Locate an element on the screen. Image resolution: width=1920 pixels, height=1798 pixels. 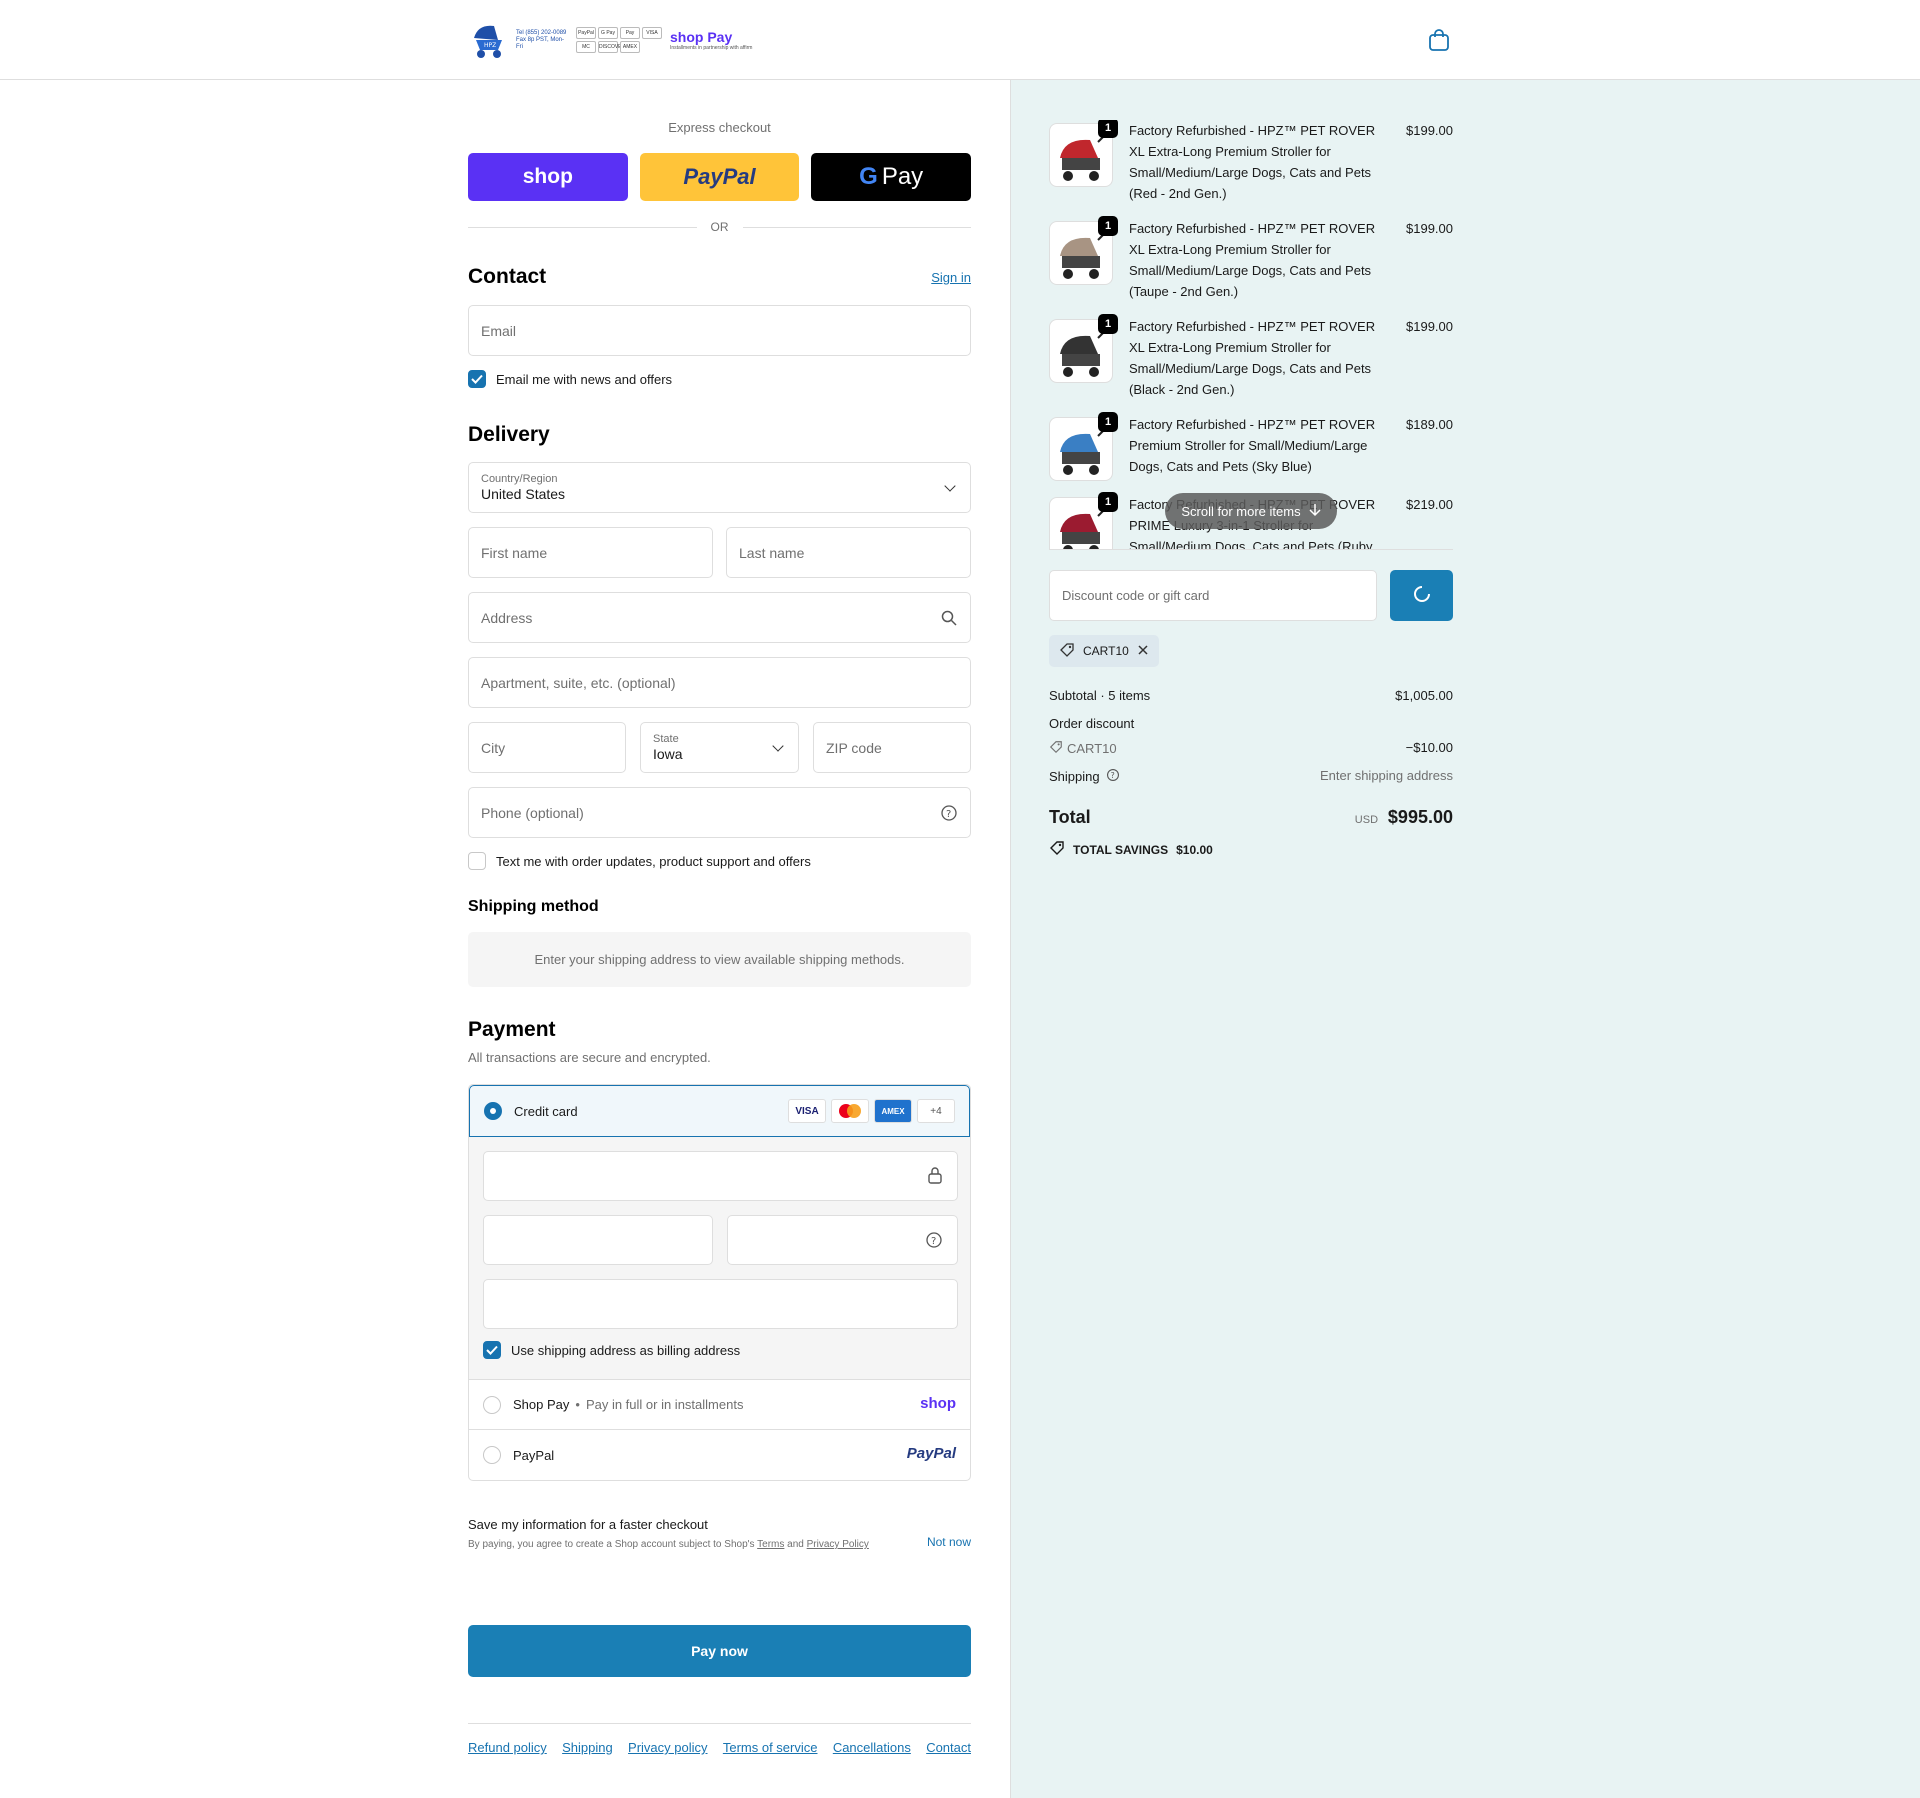
phone-field: Phone (optional) ? is located at coordinates (719, 812).